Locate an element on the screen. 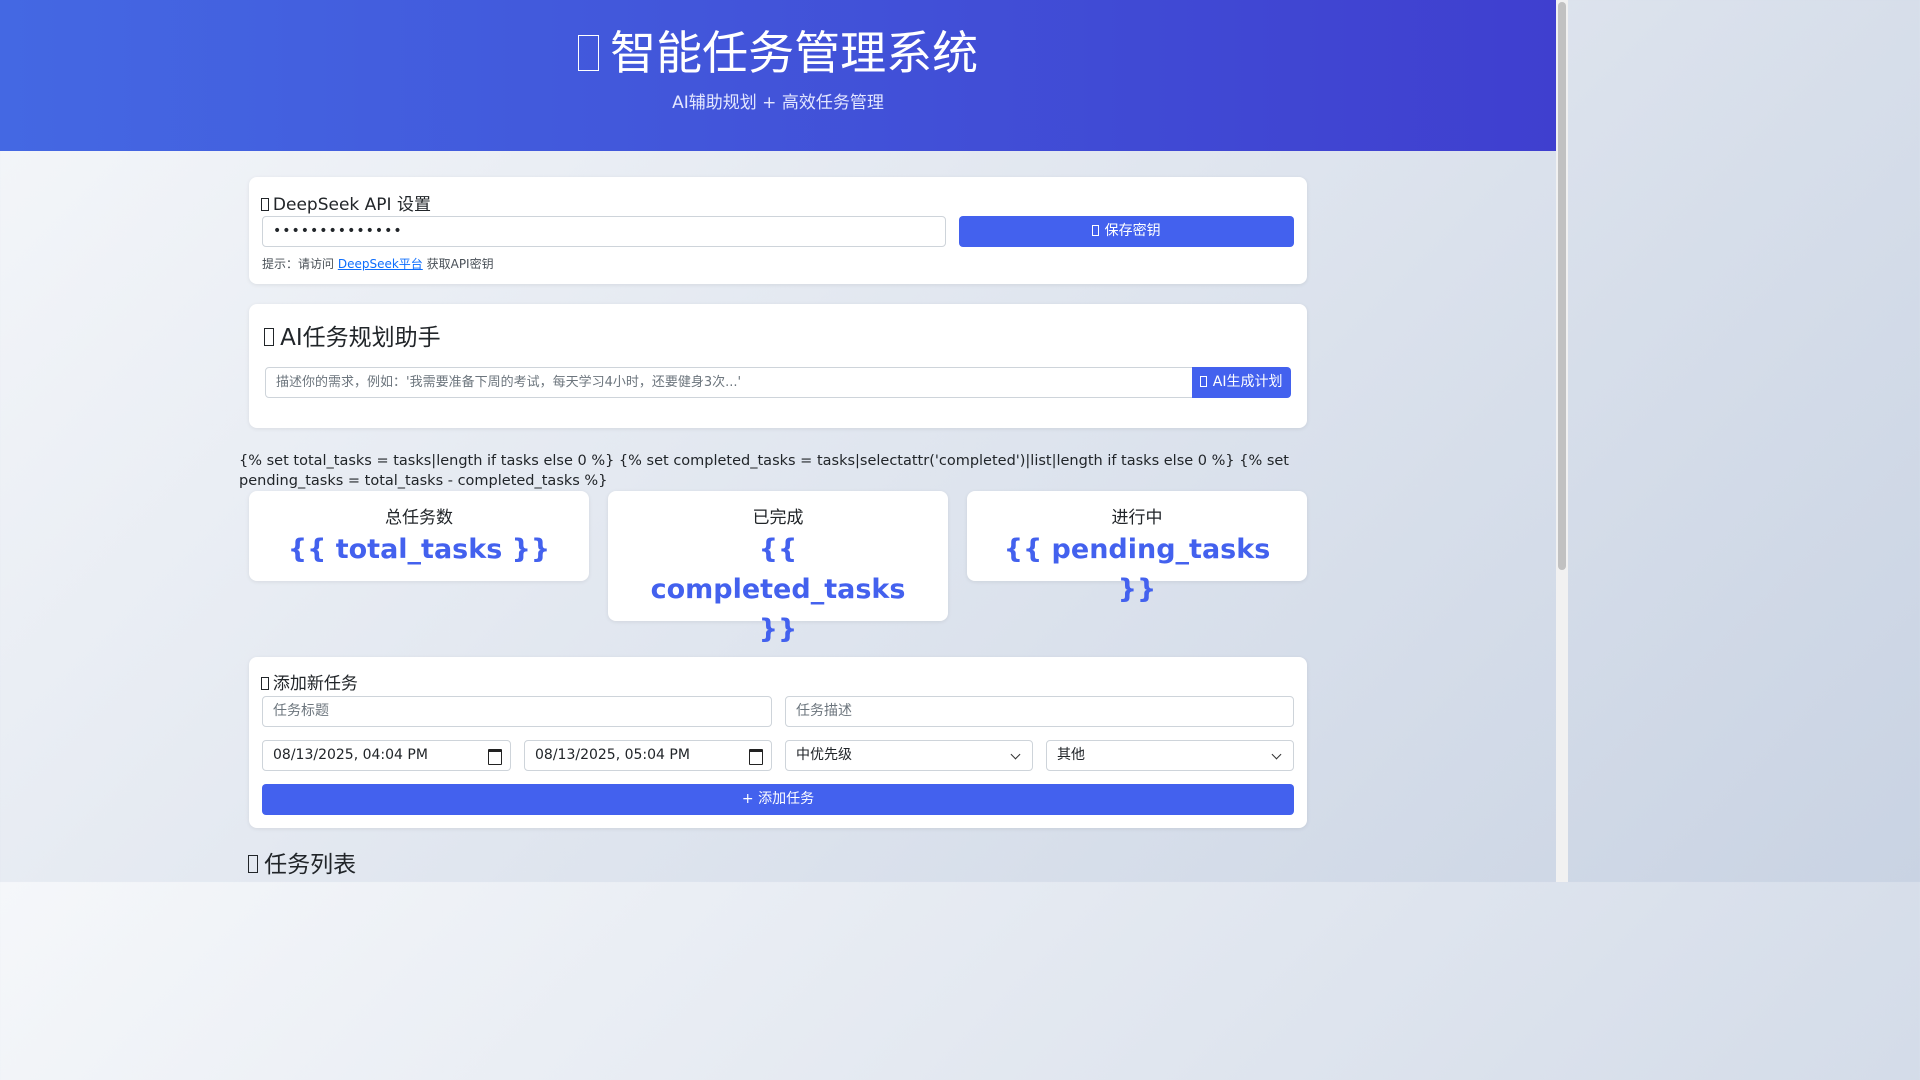  ai-generate-label: AI生成计划 is located at coordinates (1247, 382).